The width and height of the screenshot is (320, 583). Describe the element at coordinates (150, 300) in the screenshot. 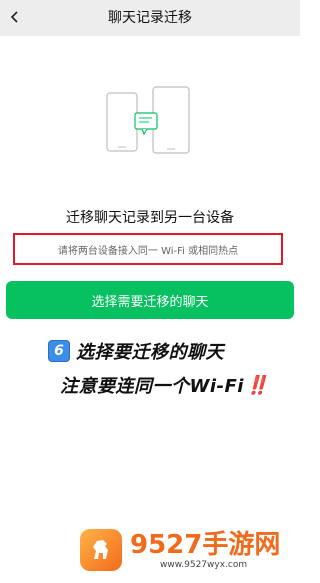

I see `select-chats-button: 选择需要迁移的聊天` at that location.